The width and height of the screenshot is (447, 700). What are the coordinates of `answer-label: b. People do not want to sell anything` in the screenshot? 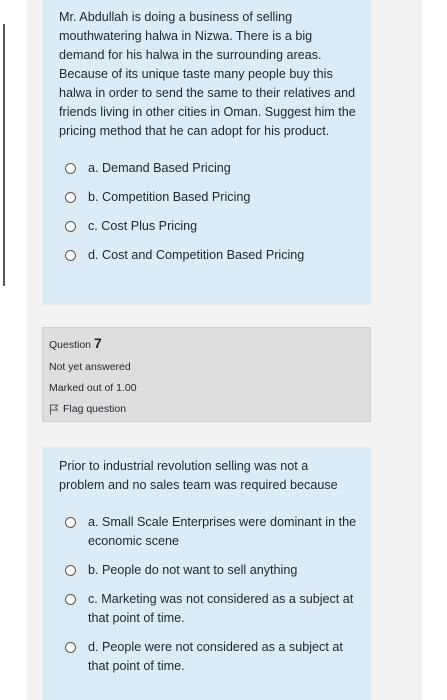 It's located at (193, 570).